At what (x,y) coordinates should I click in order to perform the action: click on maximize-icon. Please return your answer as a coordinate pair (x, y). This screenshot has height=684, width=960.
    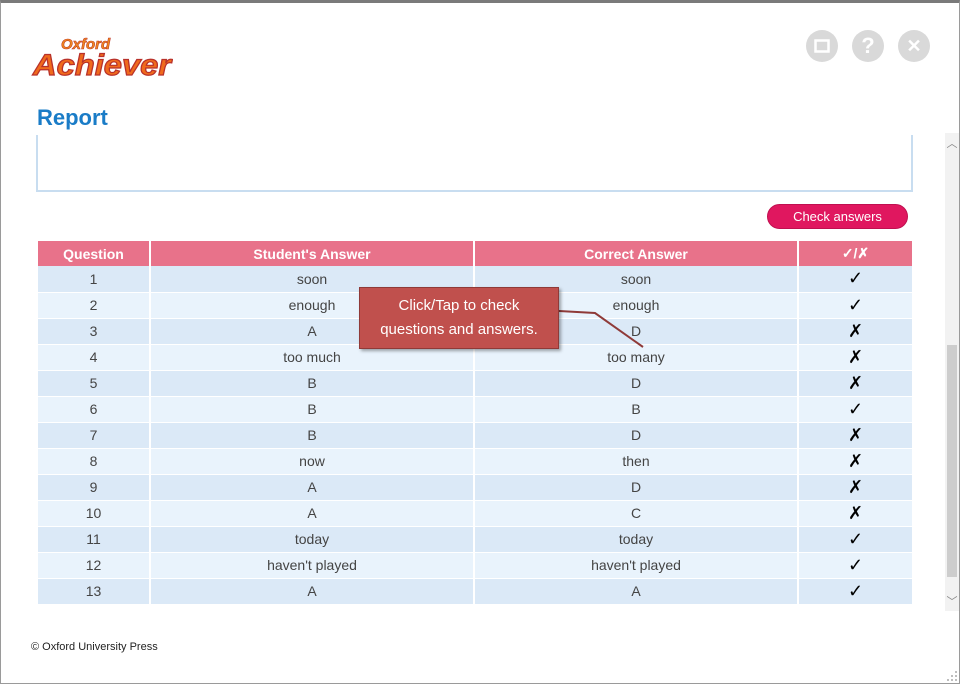
    Looking at the image, I should click on (822, 46).